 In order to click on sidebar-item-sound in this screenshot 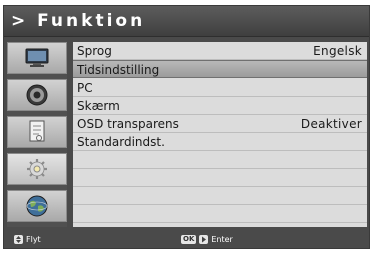, I will do `click(37, 95)`.